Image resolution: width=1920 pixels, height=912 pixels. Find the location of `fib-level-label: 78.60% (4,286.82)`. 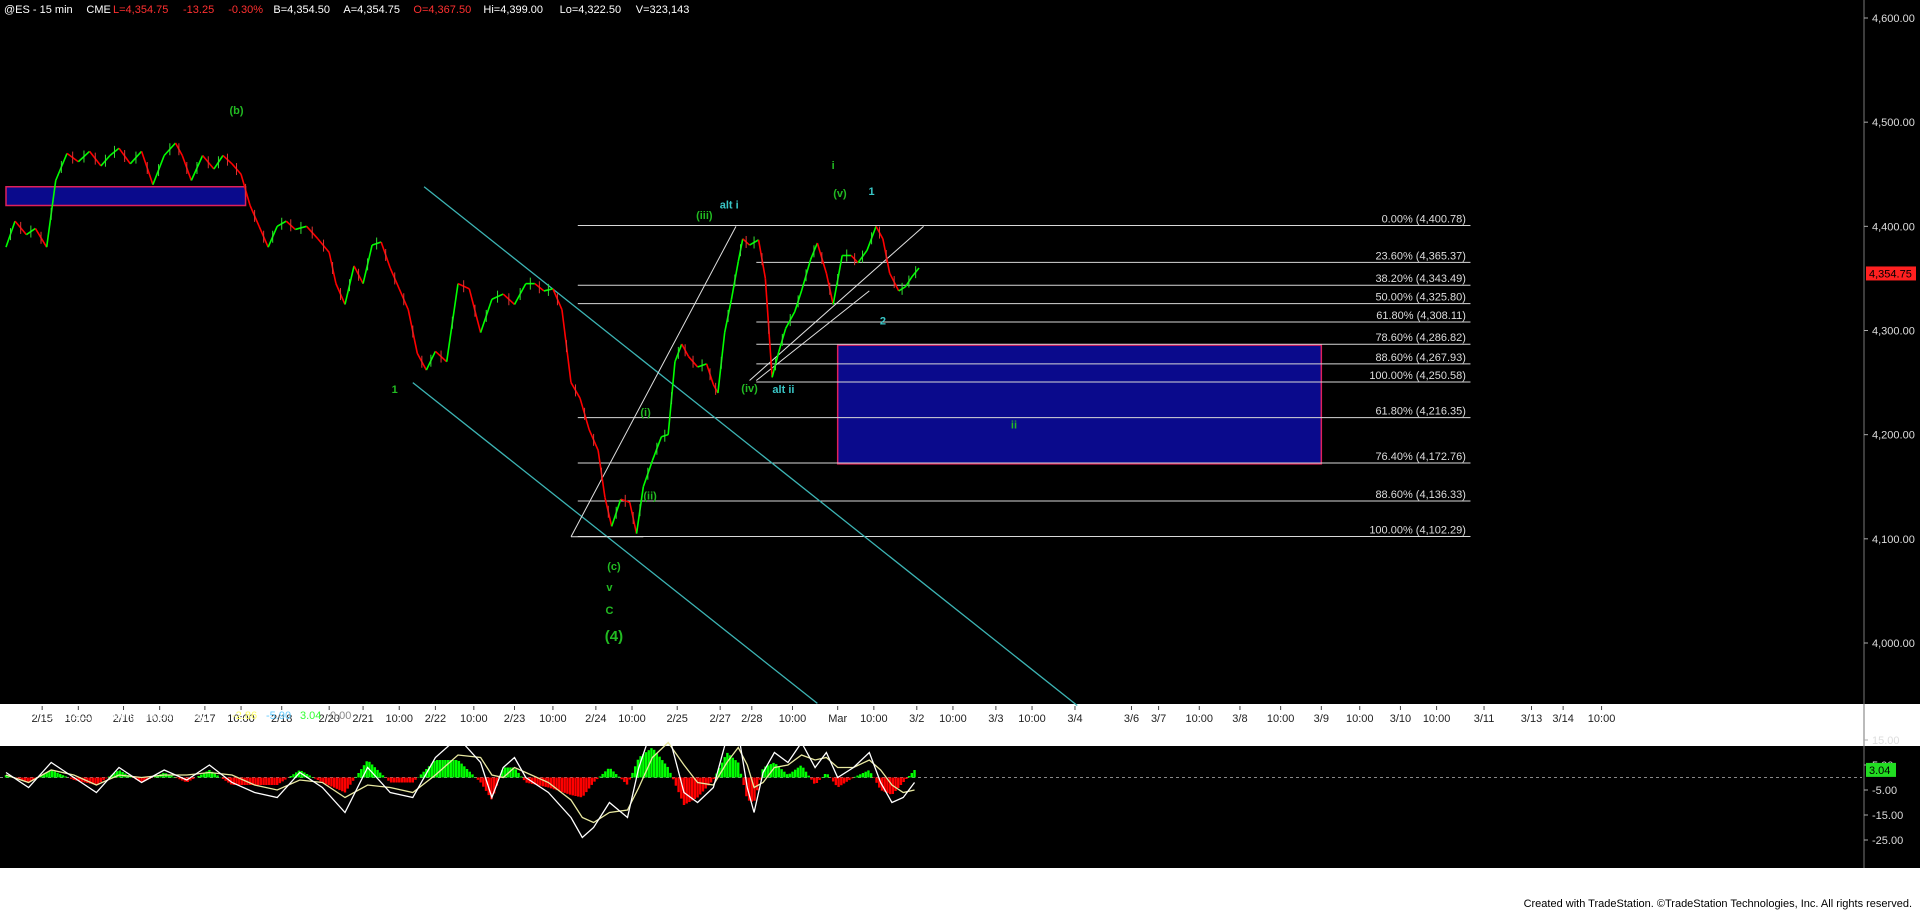

fib-level-label: 78.60% (4,286.82) is located at coordinates (1420, 338).